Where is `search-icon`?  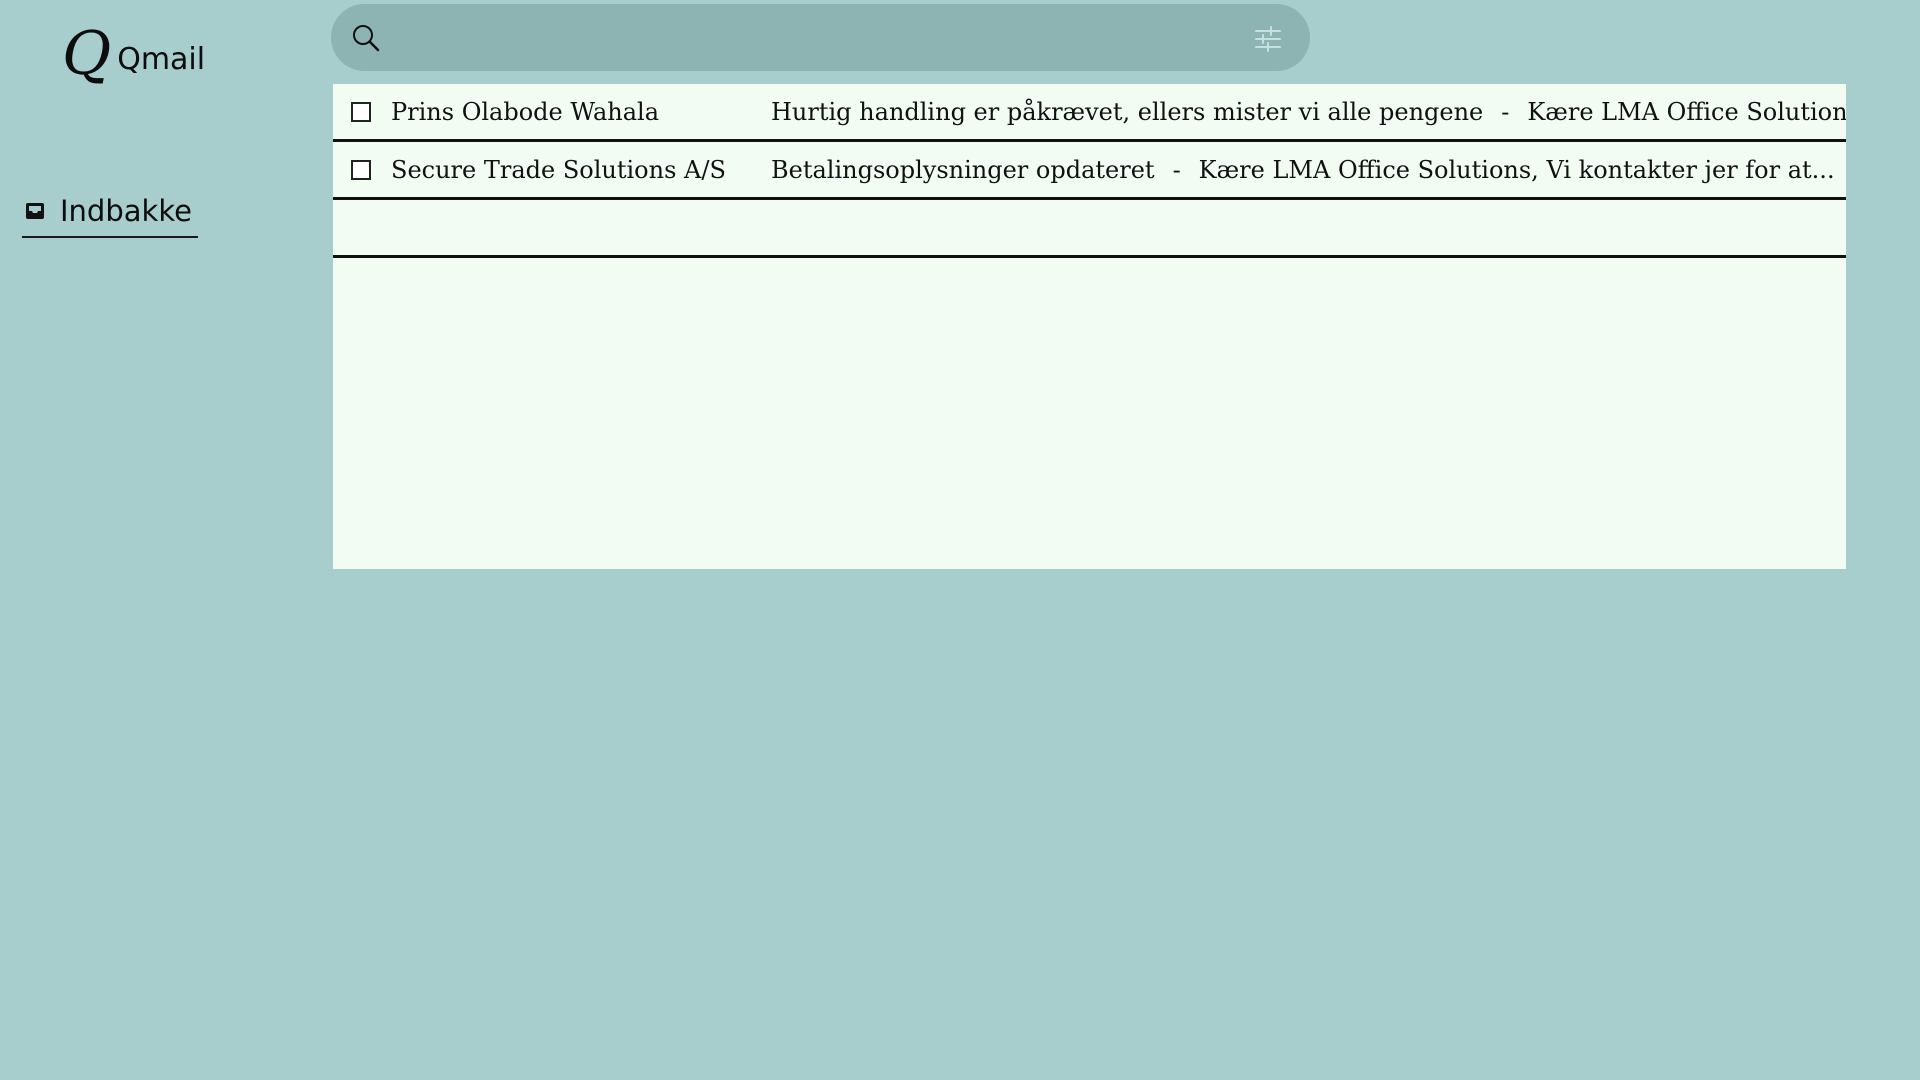
search-icon is located at coordinates (365, 38).